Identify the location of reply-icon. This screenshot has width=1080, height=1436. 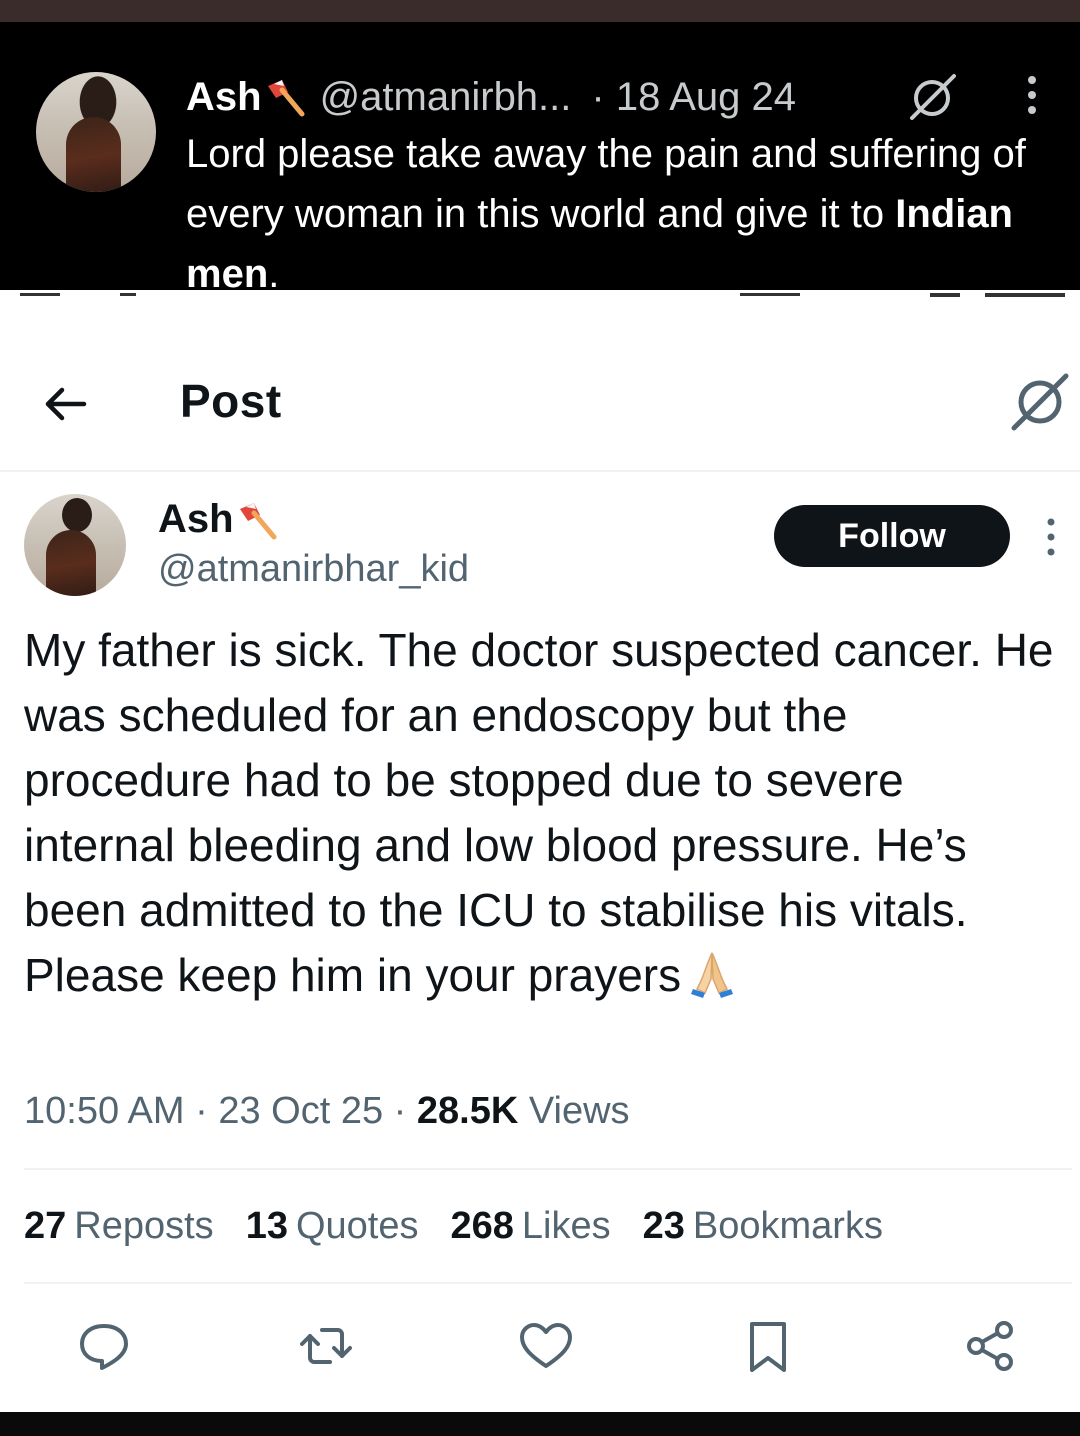
(104, 1346).